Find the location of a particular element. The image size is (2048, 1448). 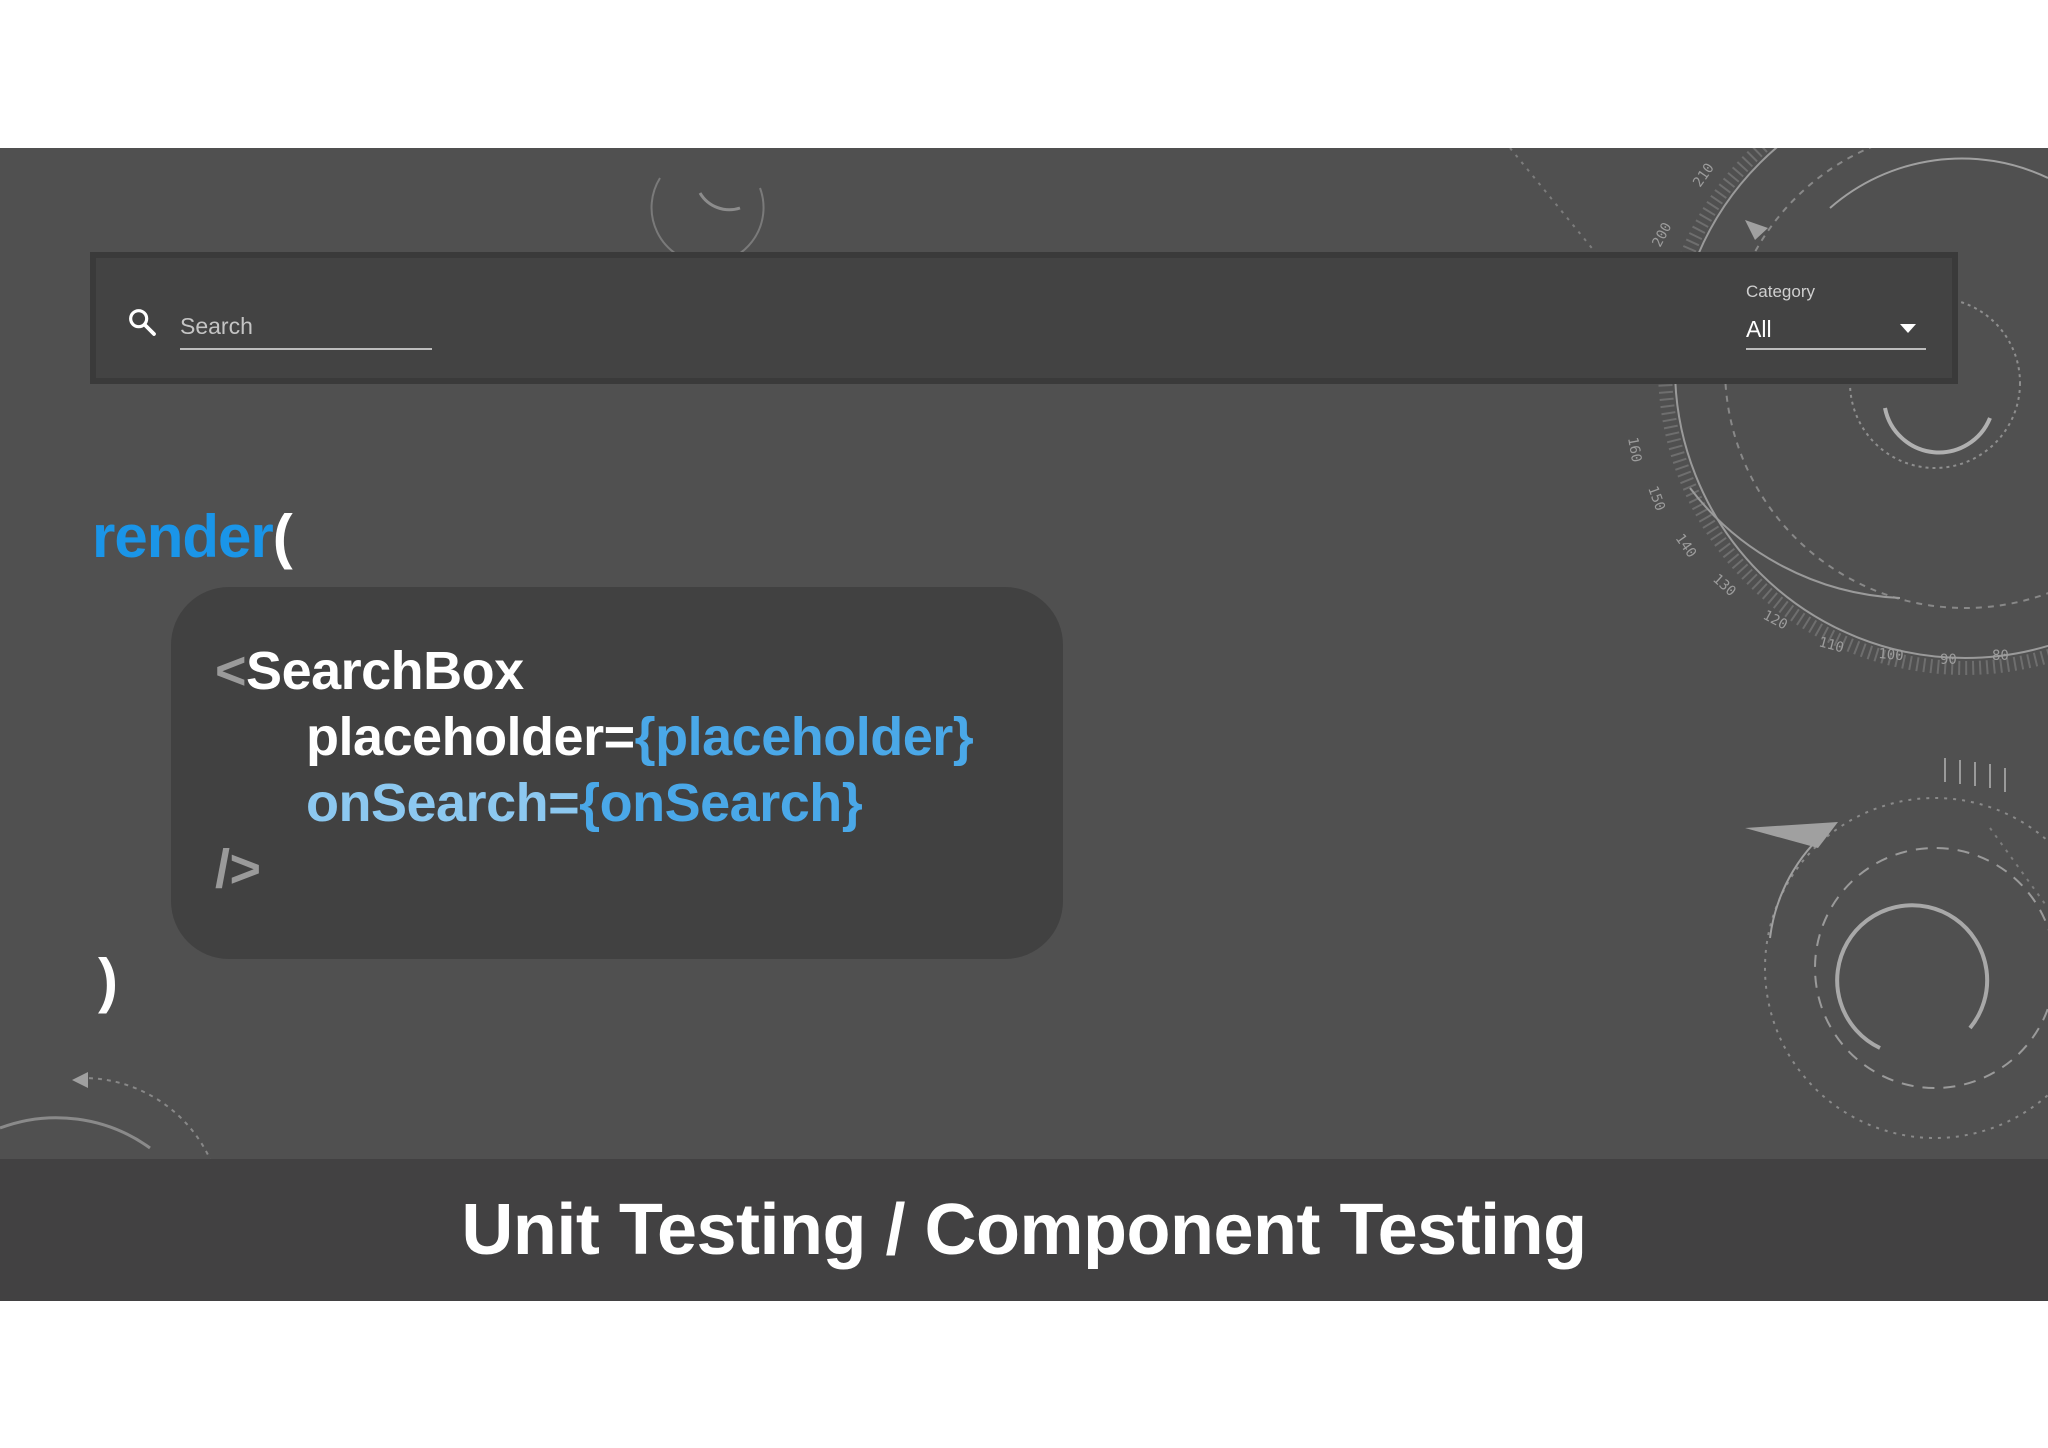

prop-placeholder-name: placeholder= is located at coordinates (470, 737).